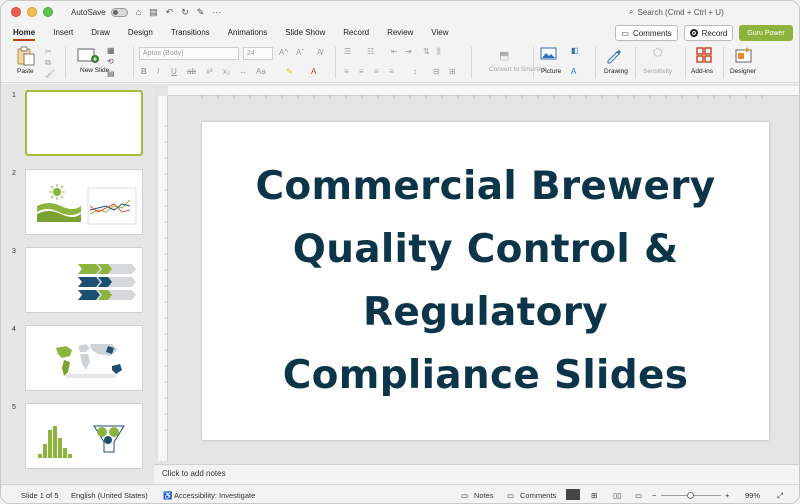 The height and width of the screenshot is (504, 800). Describe the element at coordinates (153, 12) in the screenshot. I see `save-icon: ▤` at that location.